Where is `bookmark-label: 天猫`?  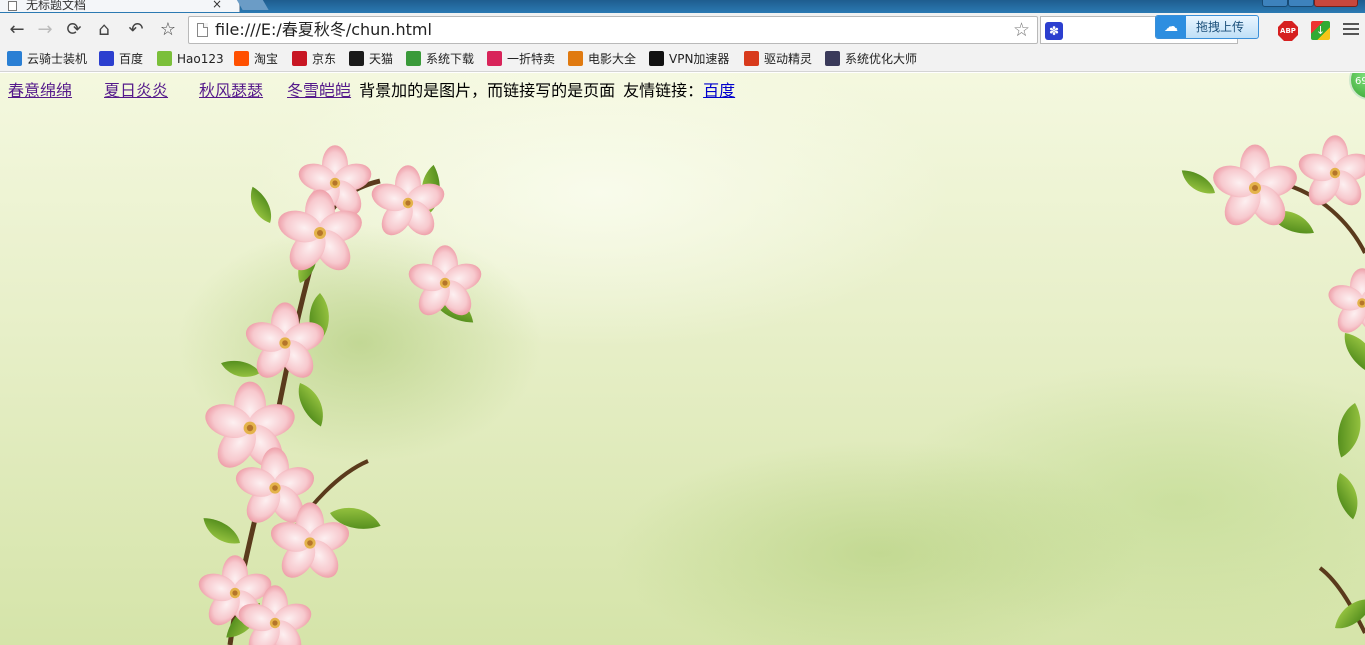 bookmark-label: 天猫 is located at coordinates (381, 59).